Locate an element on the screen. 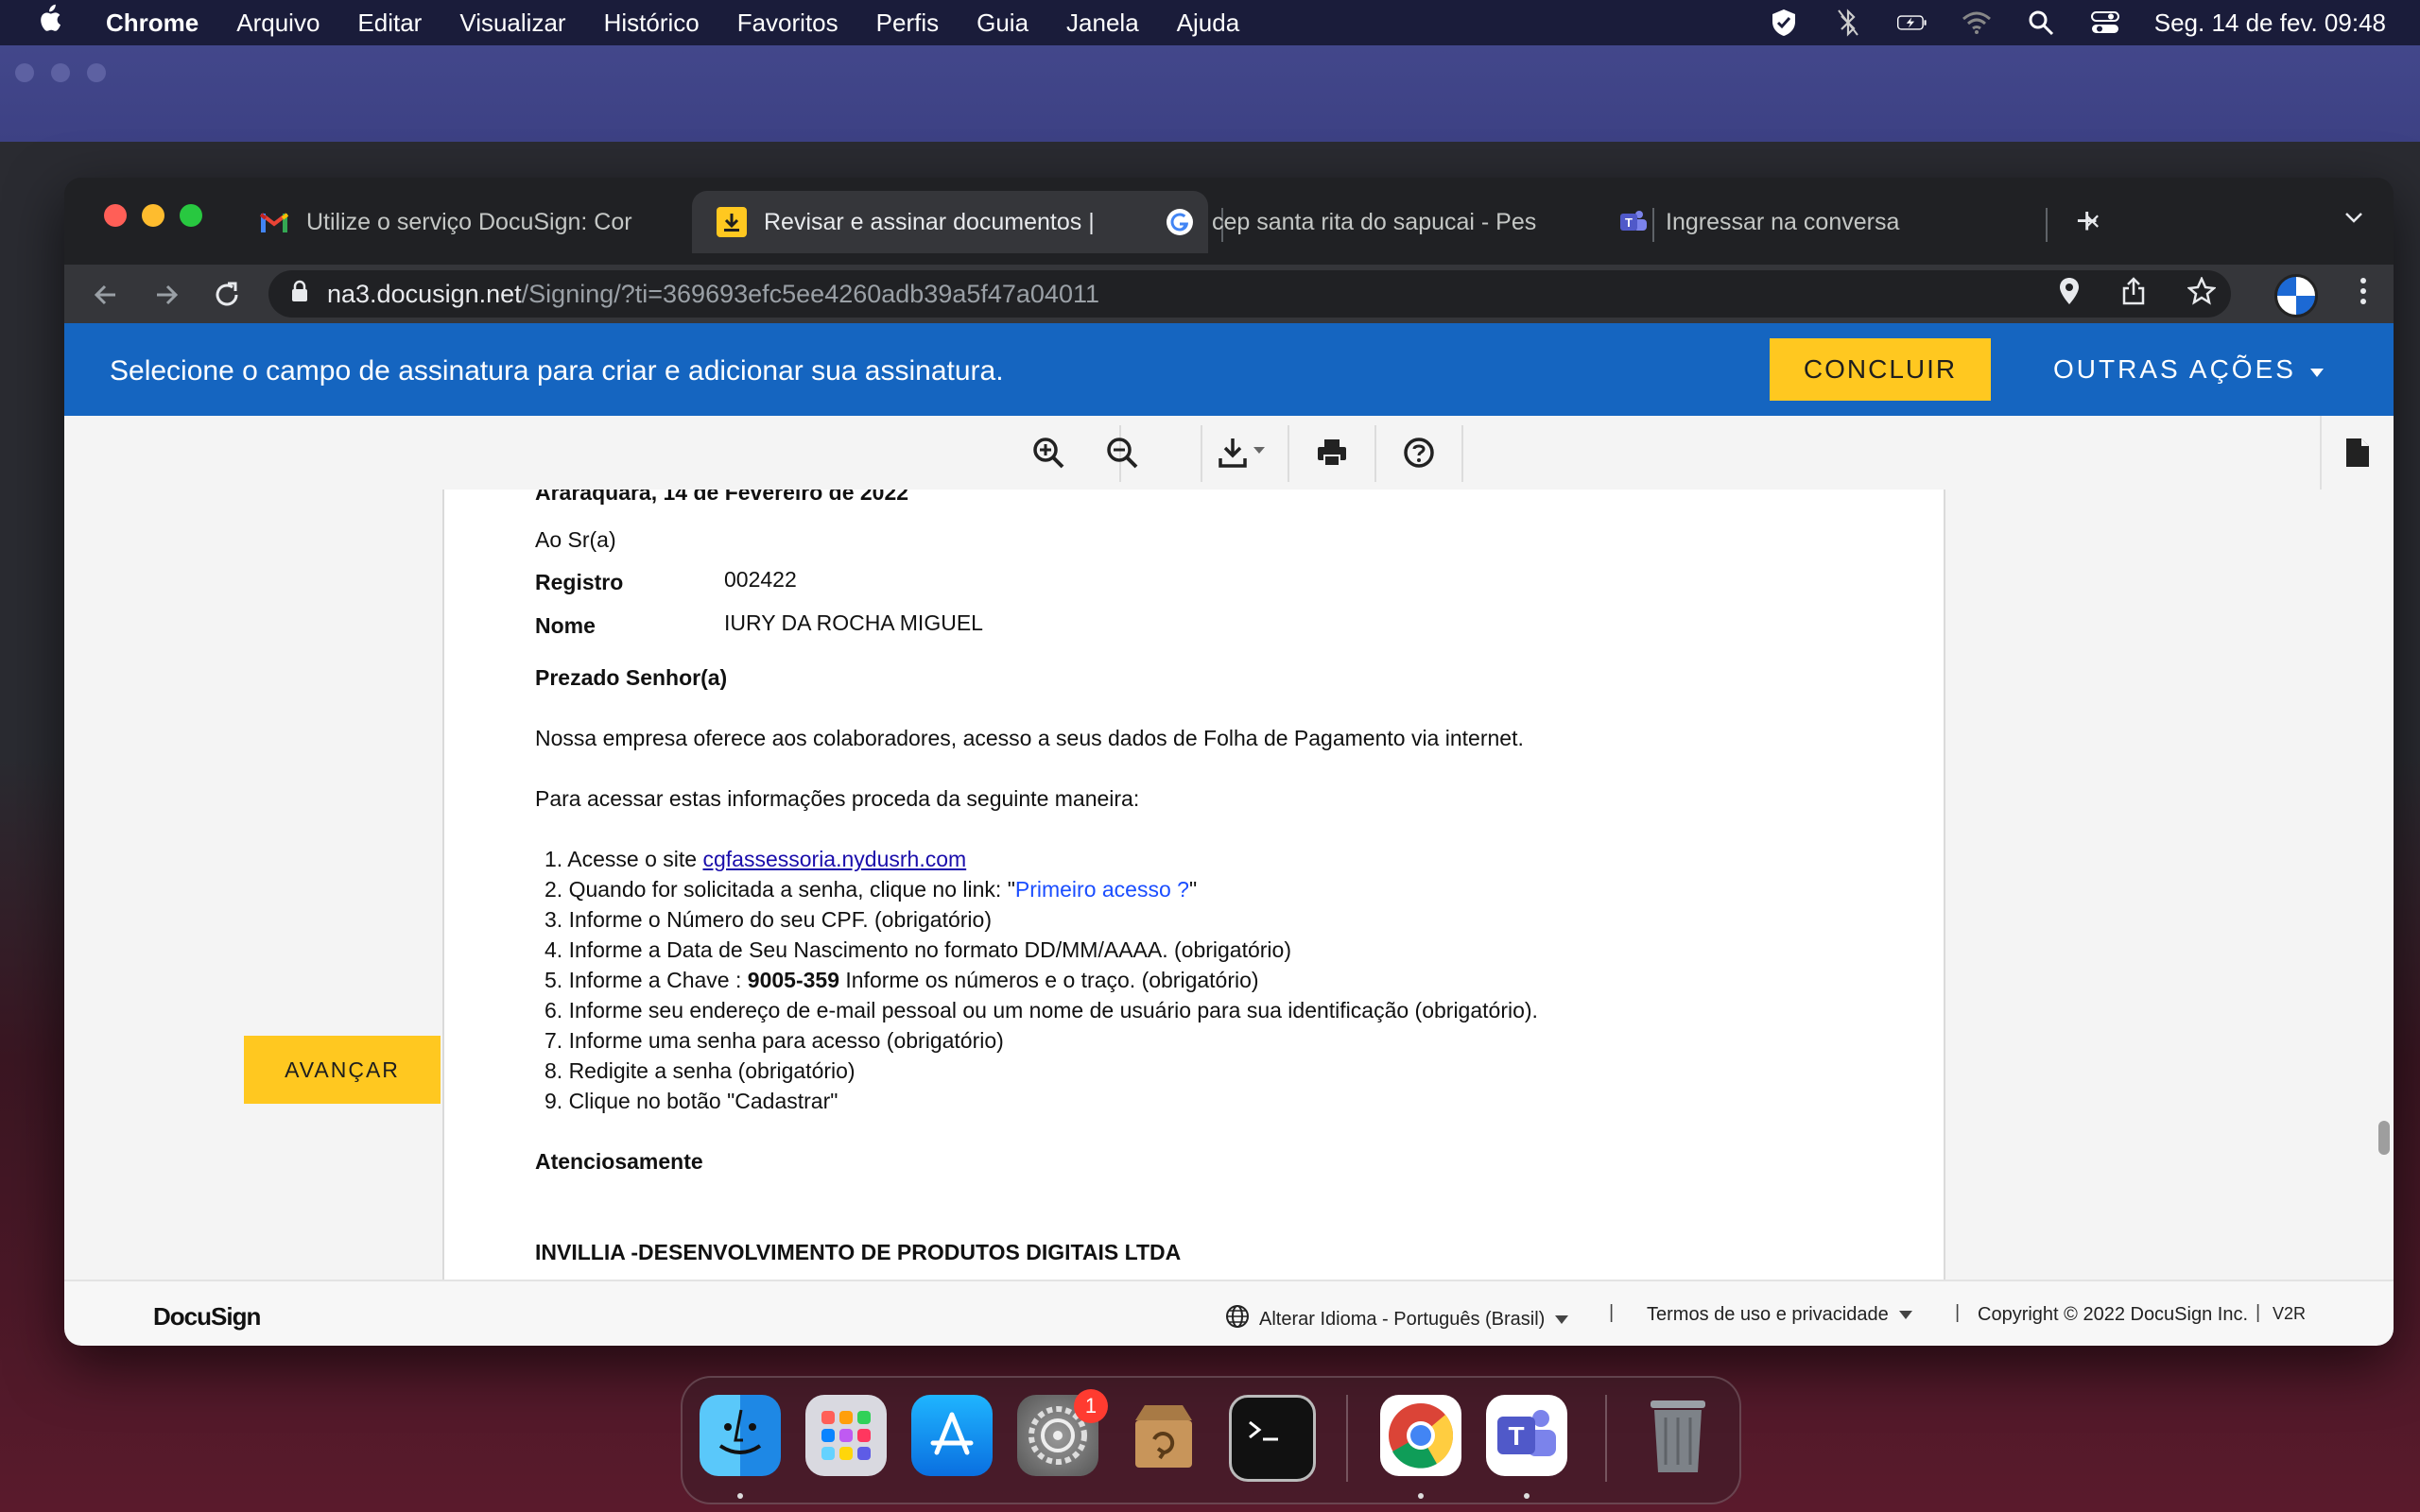  forward-arrow-icon is located at coordinates (166, 295).